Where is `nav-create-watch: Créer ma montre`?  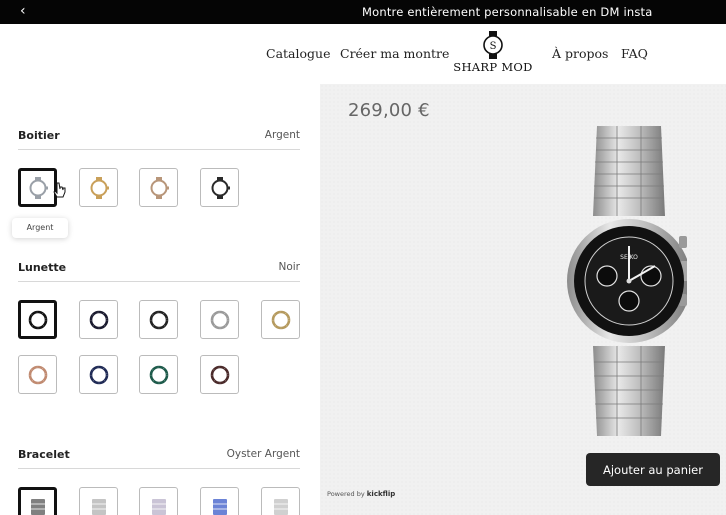
nav-create-watch: Créer ma montre is located at coordinates (394, 53).